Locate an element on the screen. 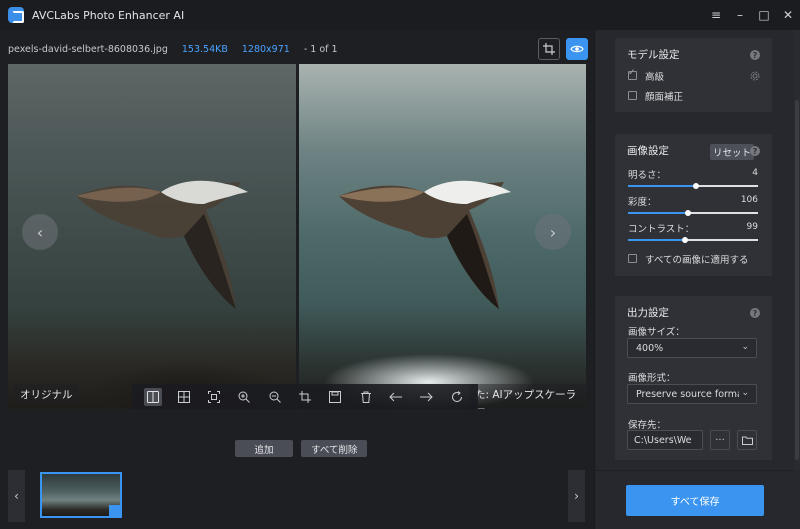 This screenshot has height=529, width=800. refresh-icon is located at coordinates (456, 397).